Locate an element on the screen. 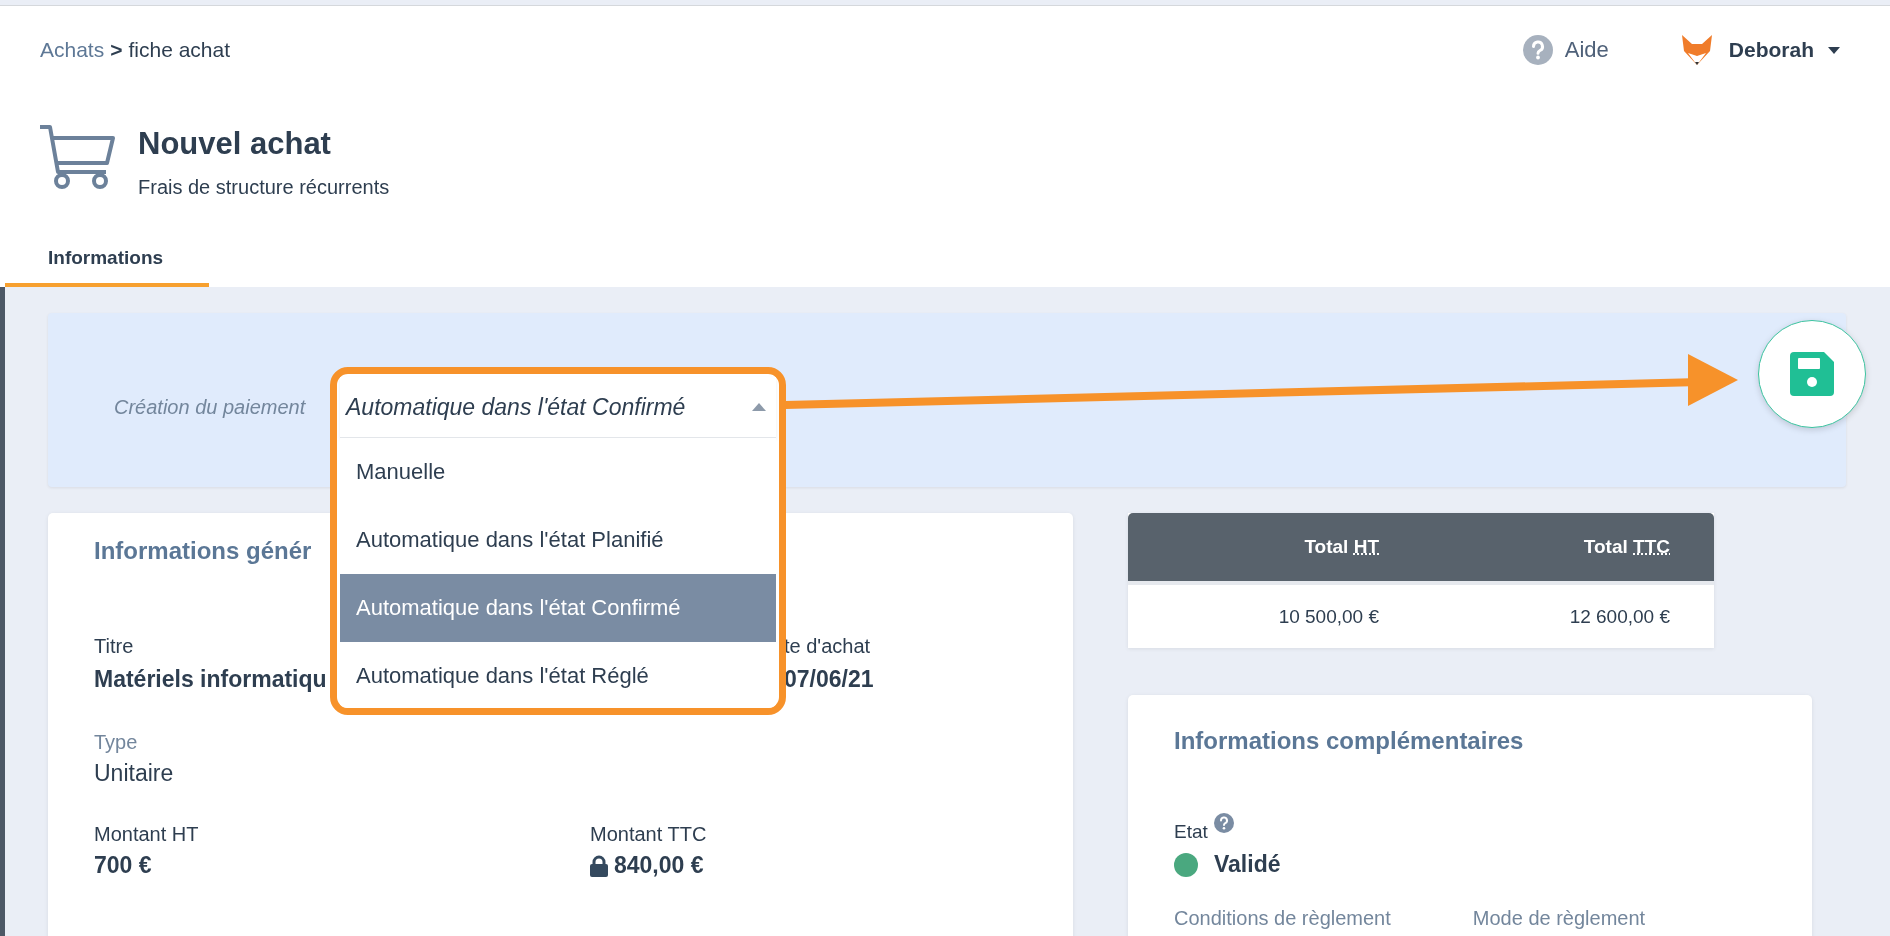 This screenshot has height=936, width=1890. field-label: Mode de règlement is located at coordinates (1559, 918).